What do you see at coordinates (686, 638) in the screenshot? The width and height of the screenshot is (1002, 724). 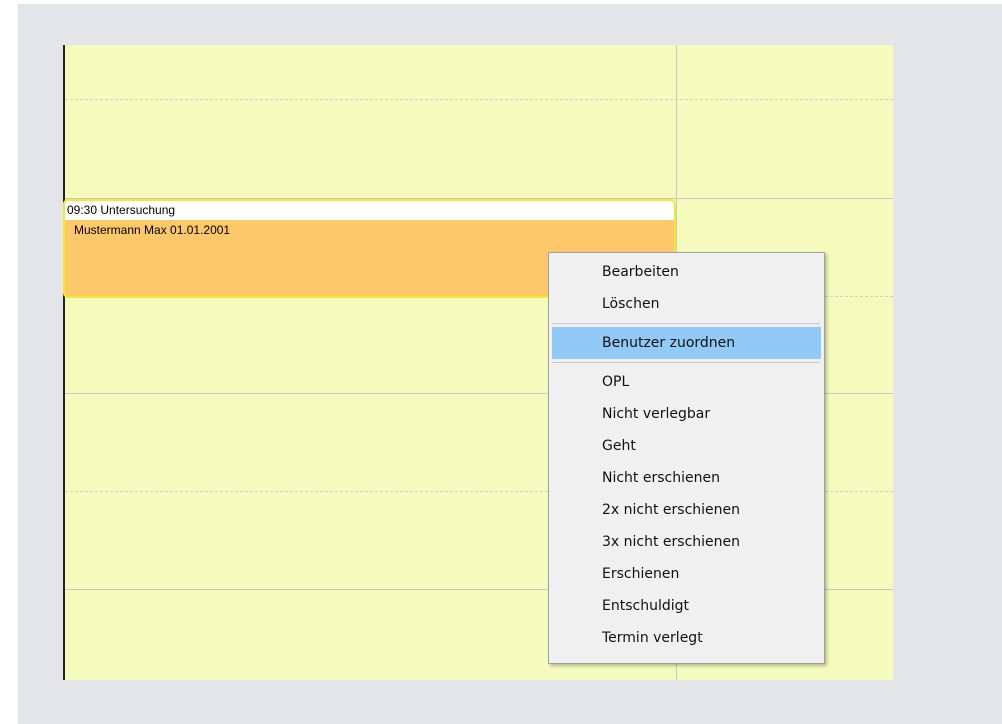 I see `menu-item-termin-verlegt: Termin verlegt` at bounding box center [686, 638].